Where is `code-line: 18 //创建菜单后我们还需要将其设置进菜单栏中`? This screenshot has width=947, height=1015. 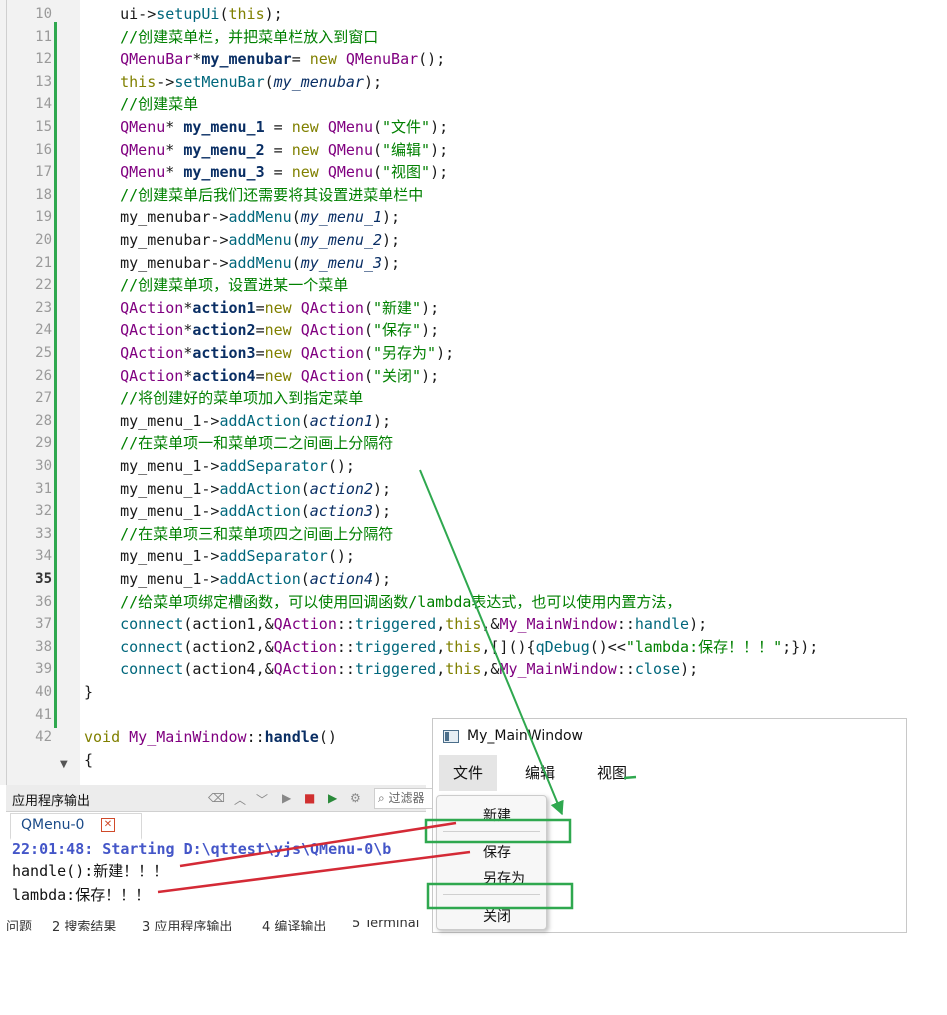 code-line: 18 //创建菜单后我们还需要将其设置进菜单栏中 is located at coordinates (452, 195).